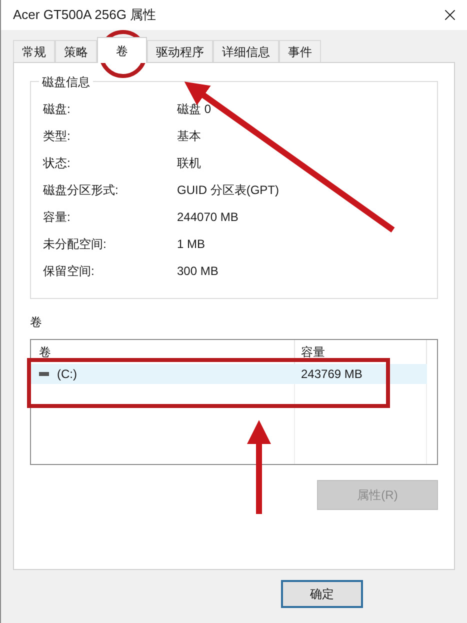 Image resolution: width=467 pixels, height=623 pixels. Describe the element at coordinates (36, 322) in the screenshot. I see `section-label: 卷` at that location.